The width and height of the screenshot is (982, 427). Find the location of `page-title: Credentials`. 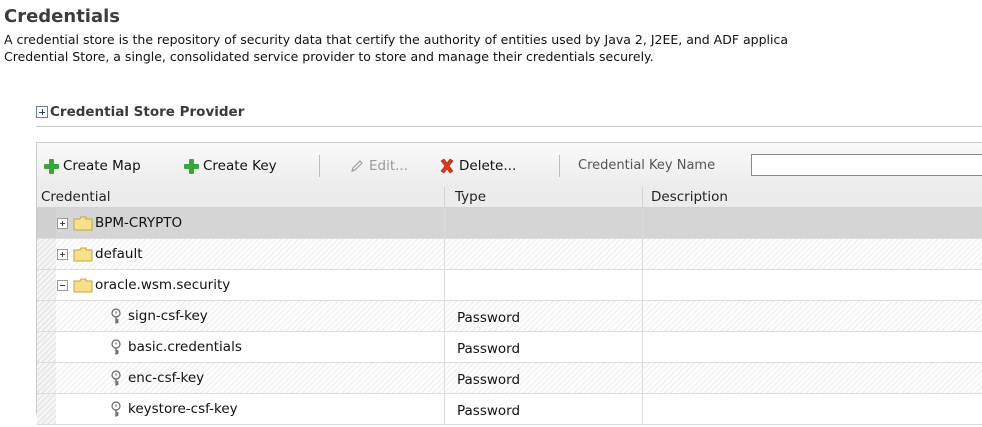

page-title: Credentials is located at coordinates (62, 16).